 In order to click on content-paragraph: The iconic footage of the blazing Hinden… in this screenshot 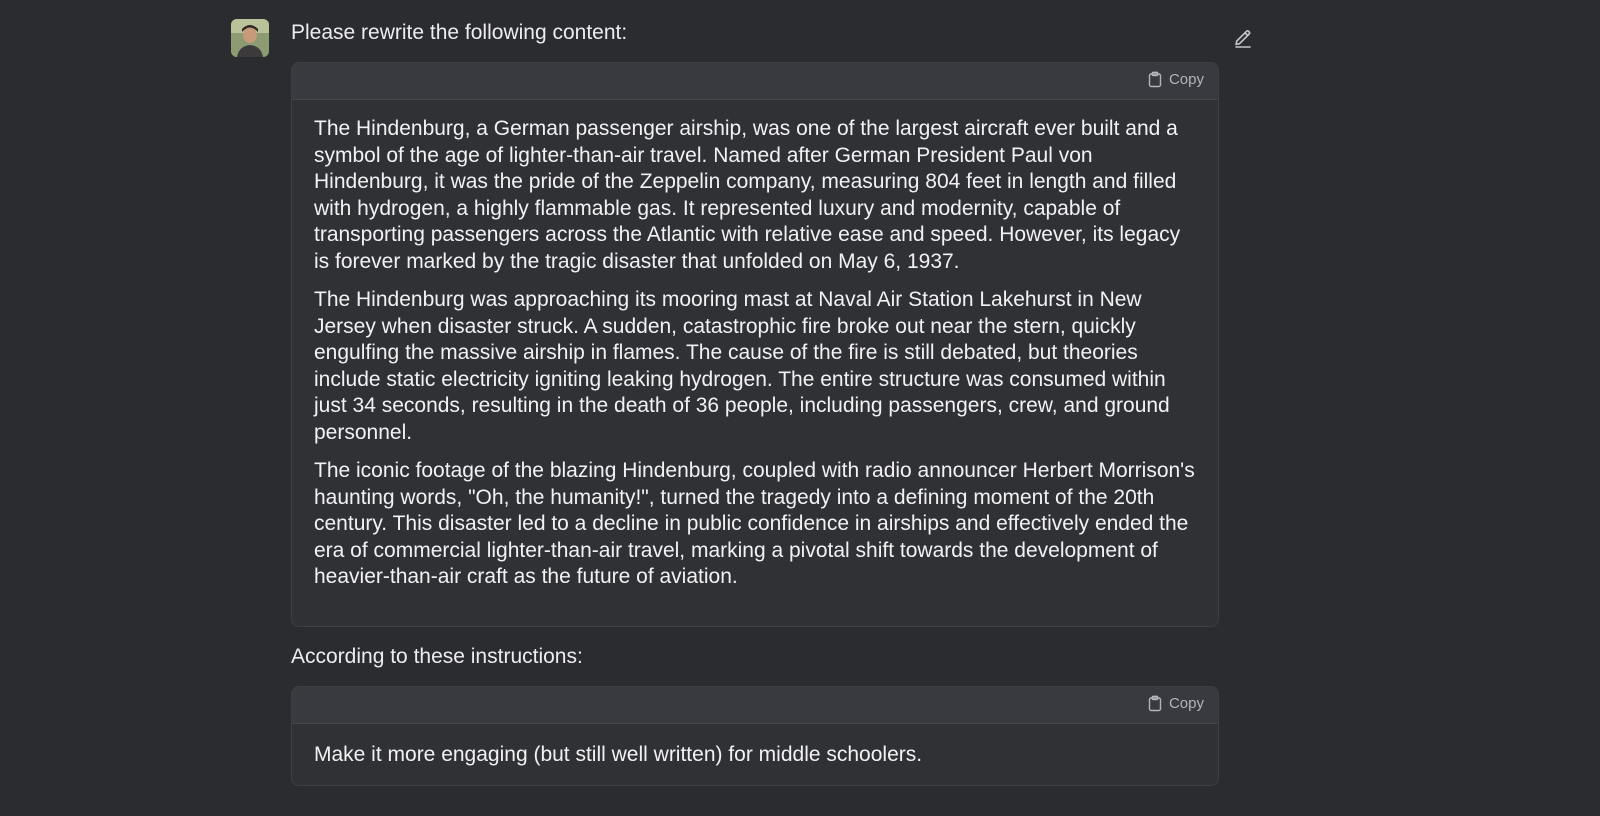, I will do `click(754, 523)`.